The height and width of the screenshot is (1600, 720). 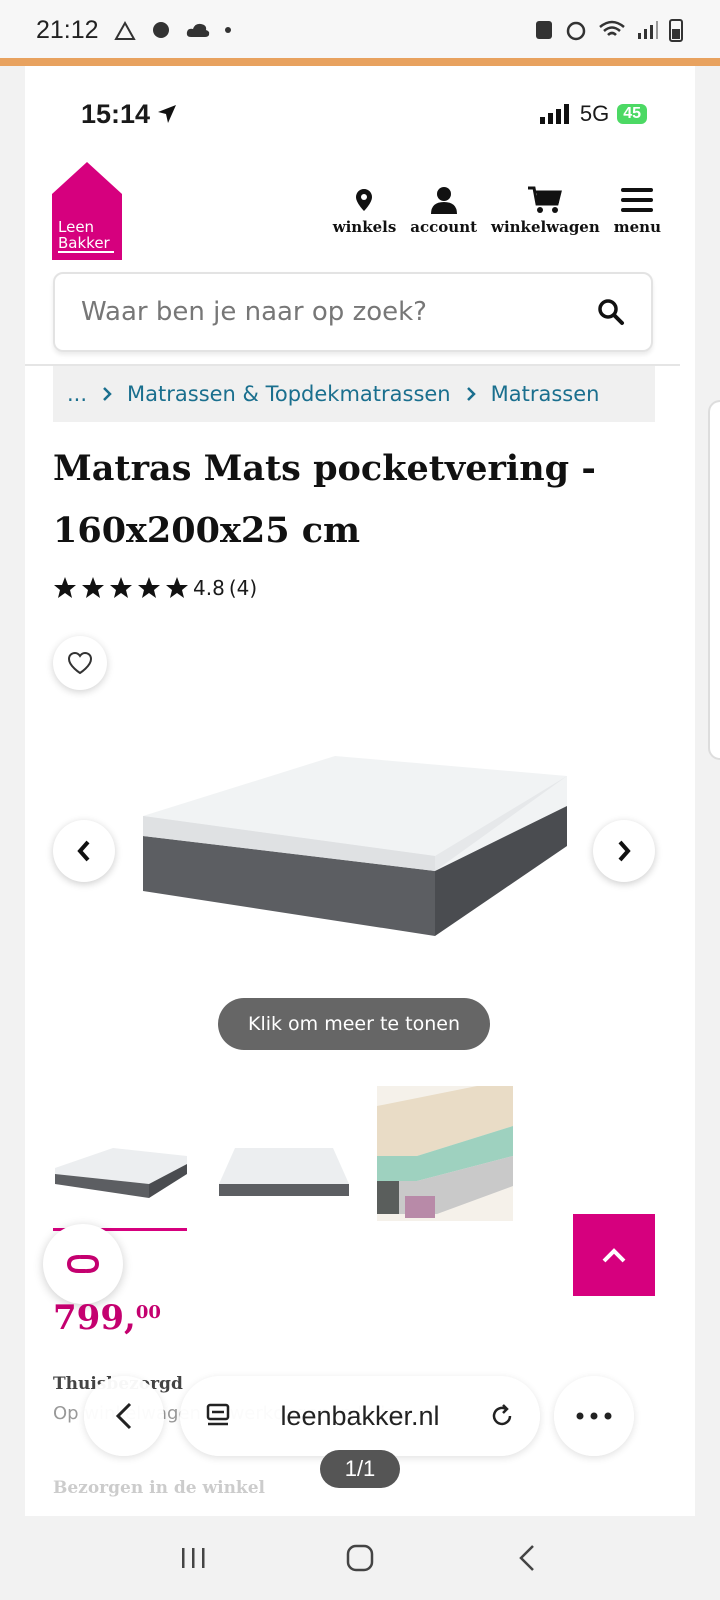 I want to click on nav-label-winkelwagen: winkelwagen, so click(x=545, y=227).